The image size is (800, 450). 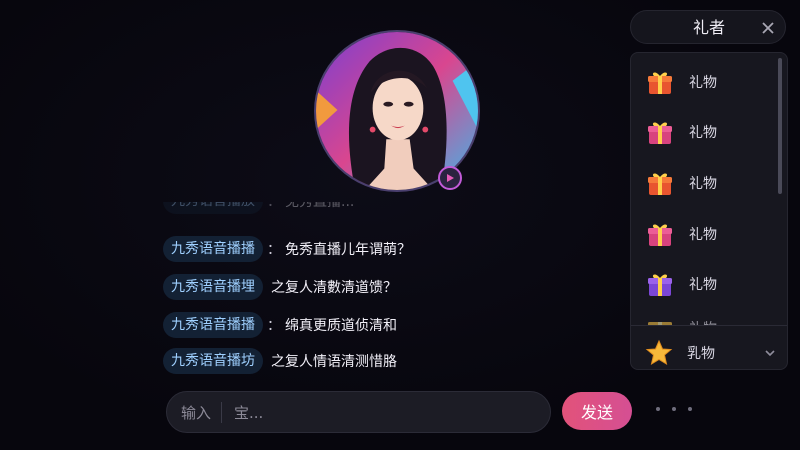 I want to click on gift-box-purple-icon, so click(x=660, y=285).